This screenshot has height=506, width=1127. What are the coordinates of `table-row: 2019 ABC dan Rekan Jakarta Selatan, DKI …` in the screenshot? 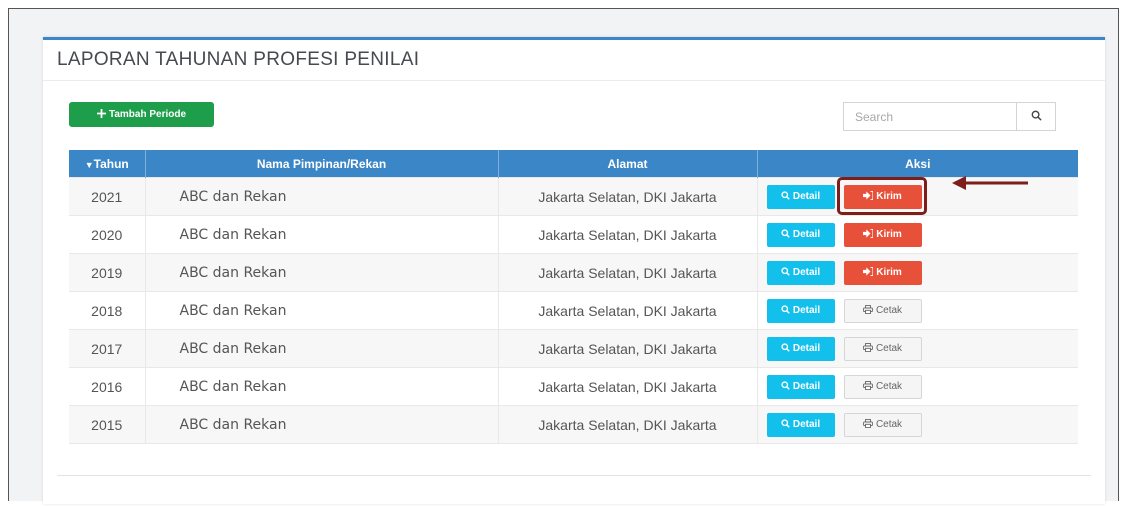 It's located at (573, 272).